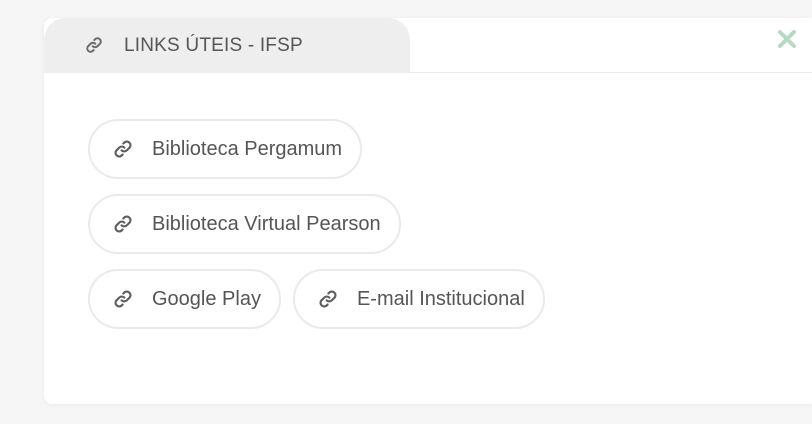 The height and width of the screenshot is (424, 812). Describe the element at coordinates (247, 148) in the screenshot. I see `link-label: Biblioteca Pergamum` at that location.